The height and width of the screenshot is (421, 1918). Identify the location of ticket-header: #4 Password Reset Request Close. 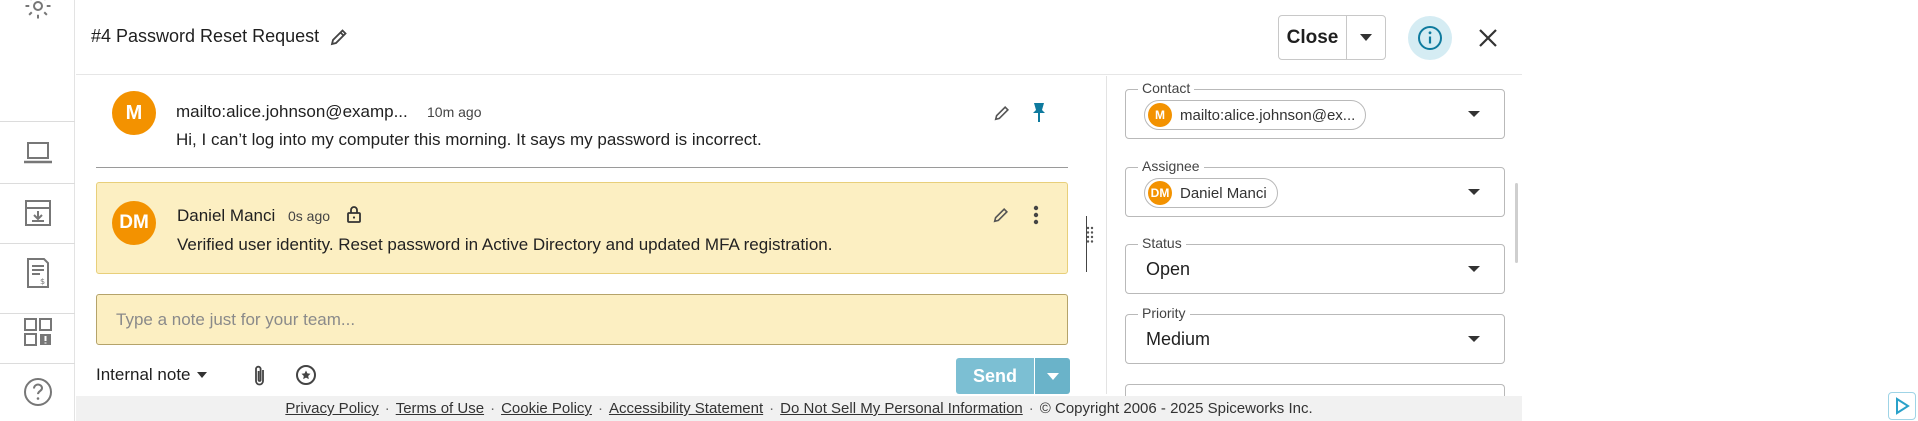
(799, 37).